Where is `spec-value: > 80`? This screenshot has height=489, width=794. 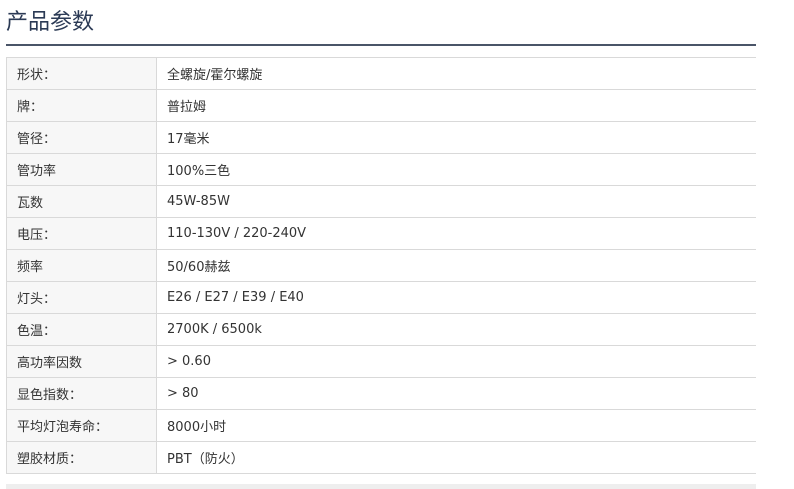 spec-value: > 80 is located at coordinates (456, 393).